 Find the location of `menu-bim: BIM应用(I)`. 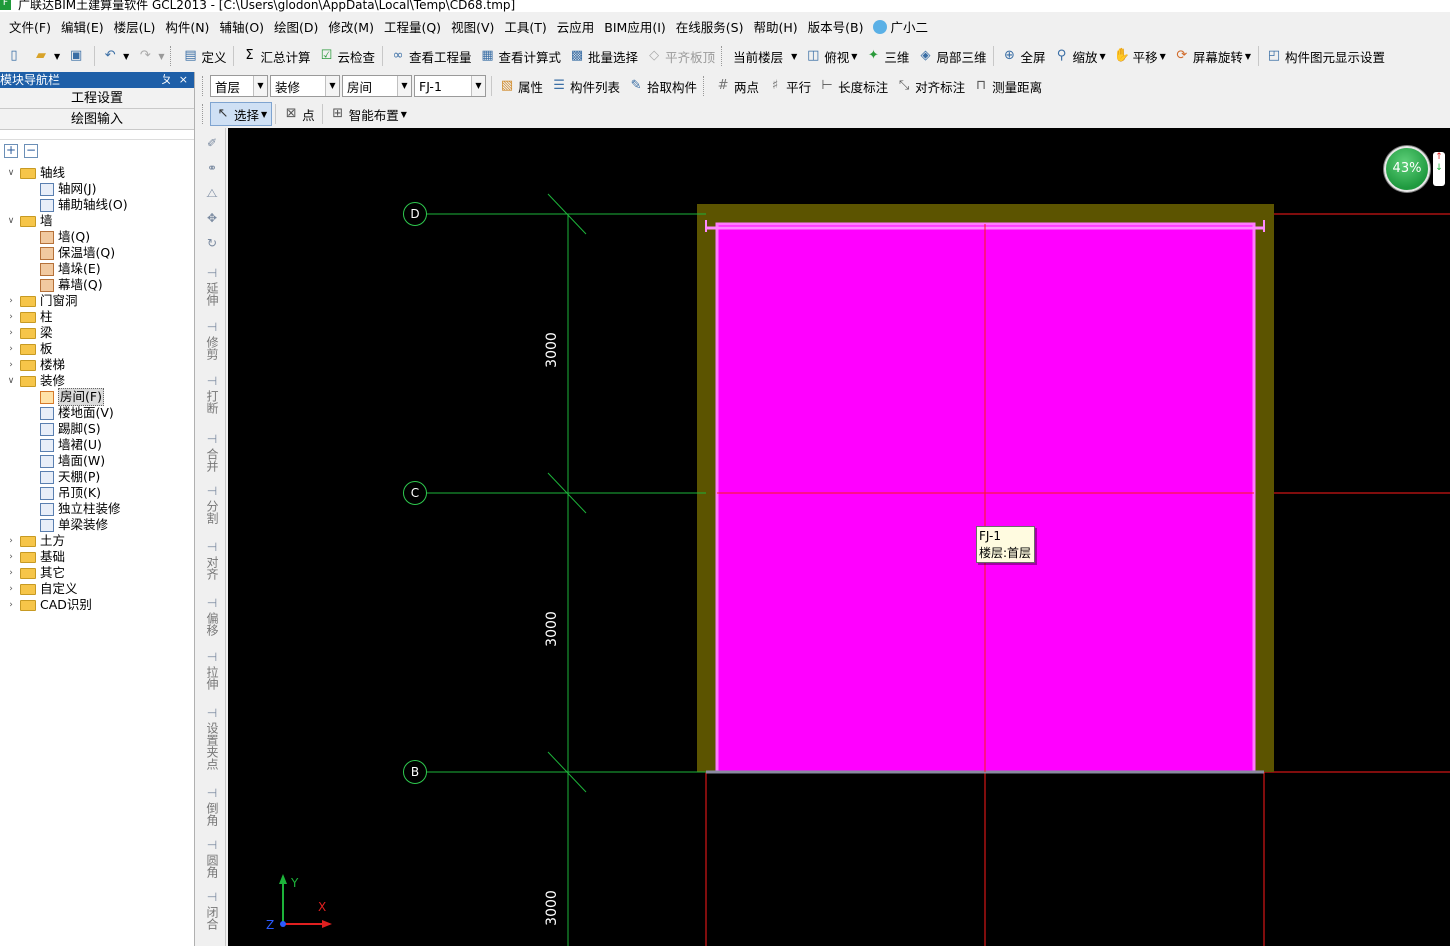

menu-bim: BIM应用(I) is located at coordinates (635, 28).